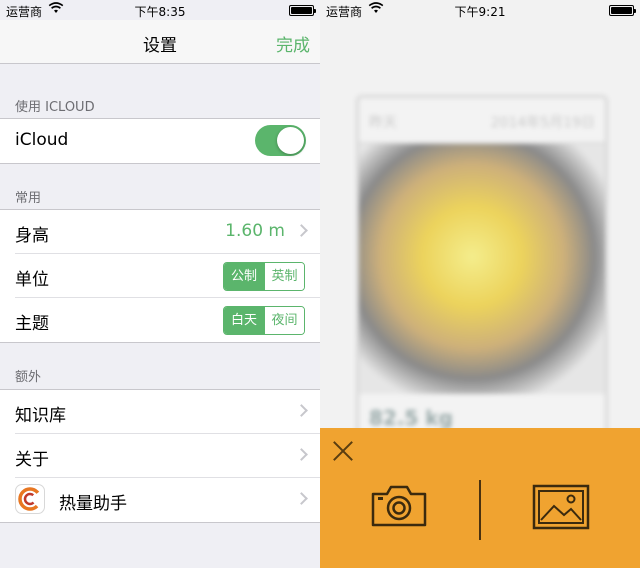 The width and height of the screenshot is (640, 568). Describe the element at coordinates (32, 460) in the screenshot. I see `about-label: 关于` at that location.